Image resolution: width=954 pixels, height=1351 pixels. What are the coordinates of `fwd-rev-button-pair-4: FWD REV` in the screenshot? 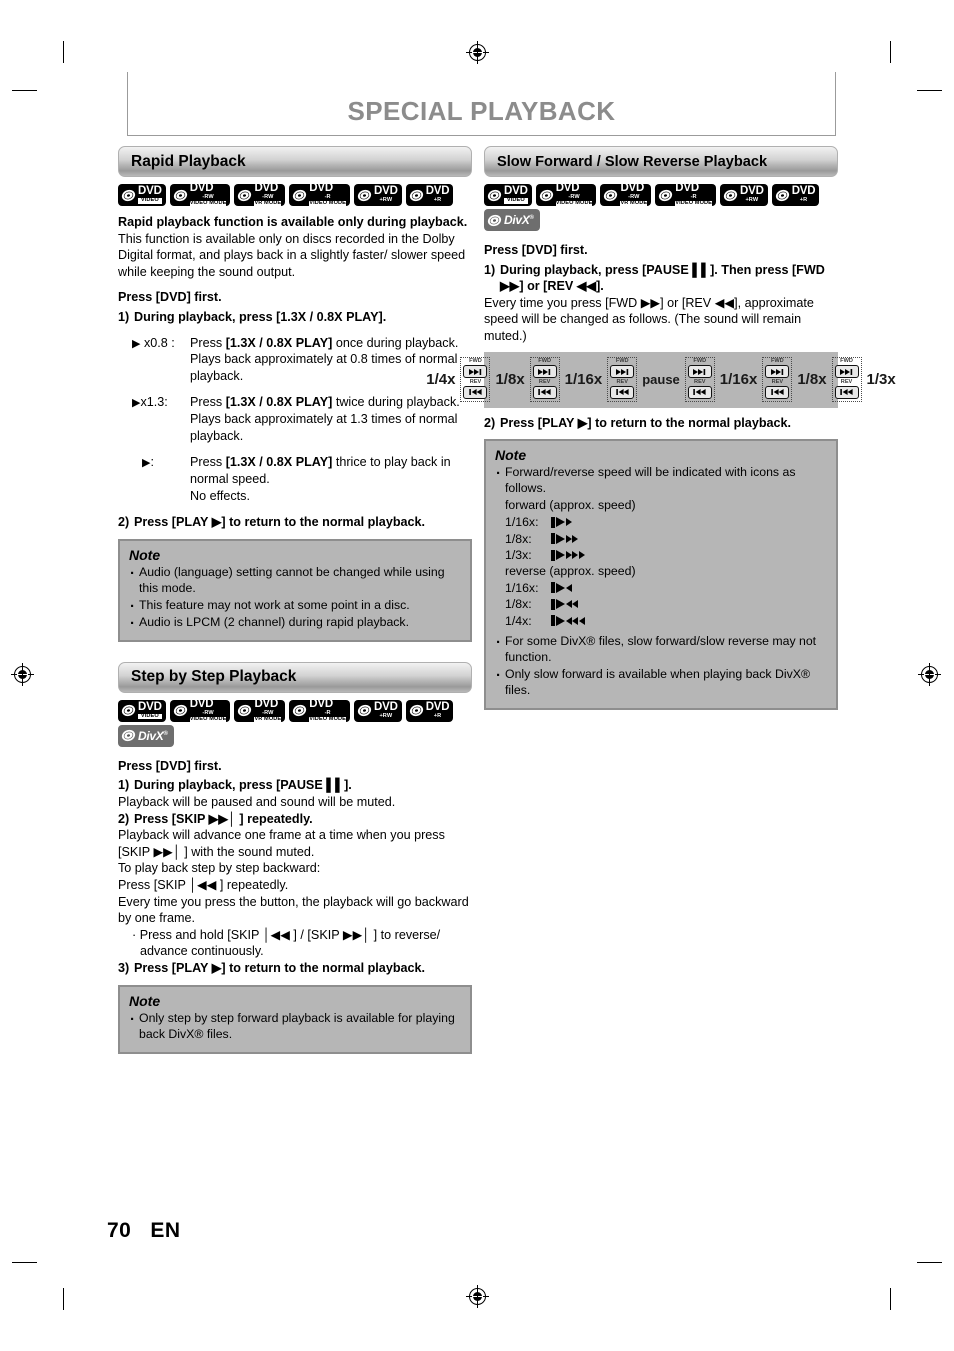 It's located at (699, 380).